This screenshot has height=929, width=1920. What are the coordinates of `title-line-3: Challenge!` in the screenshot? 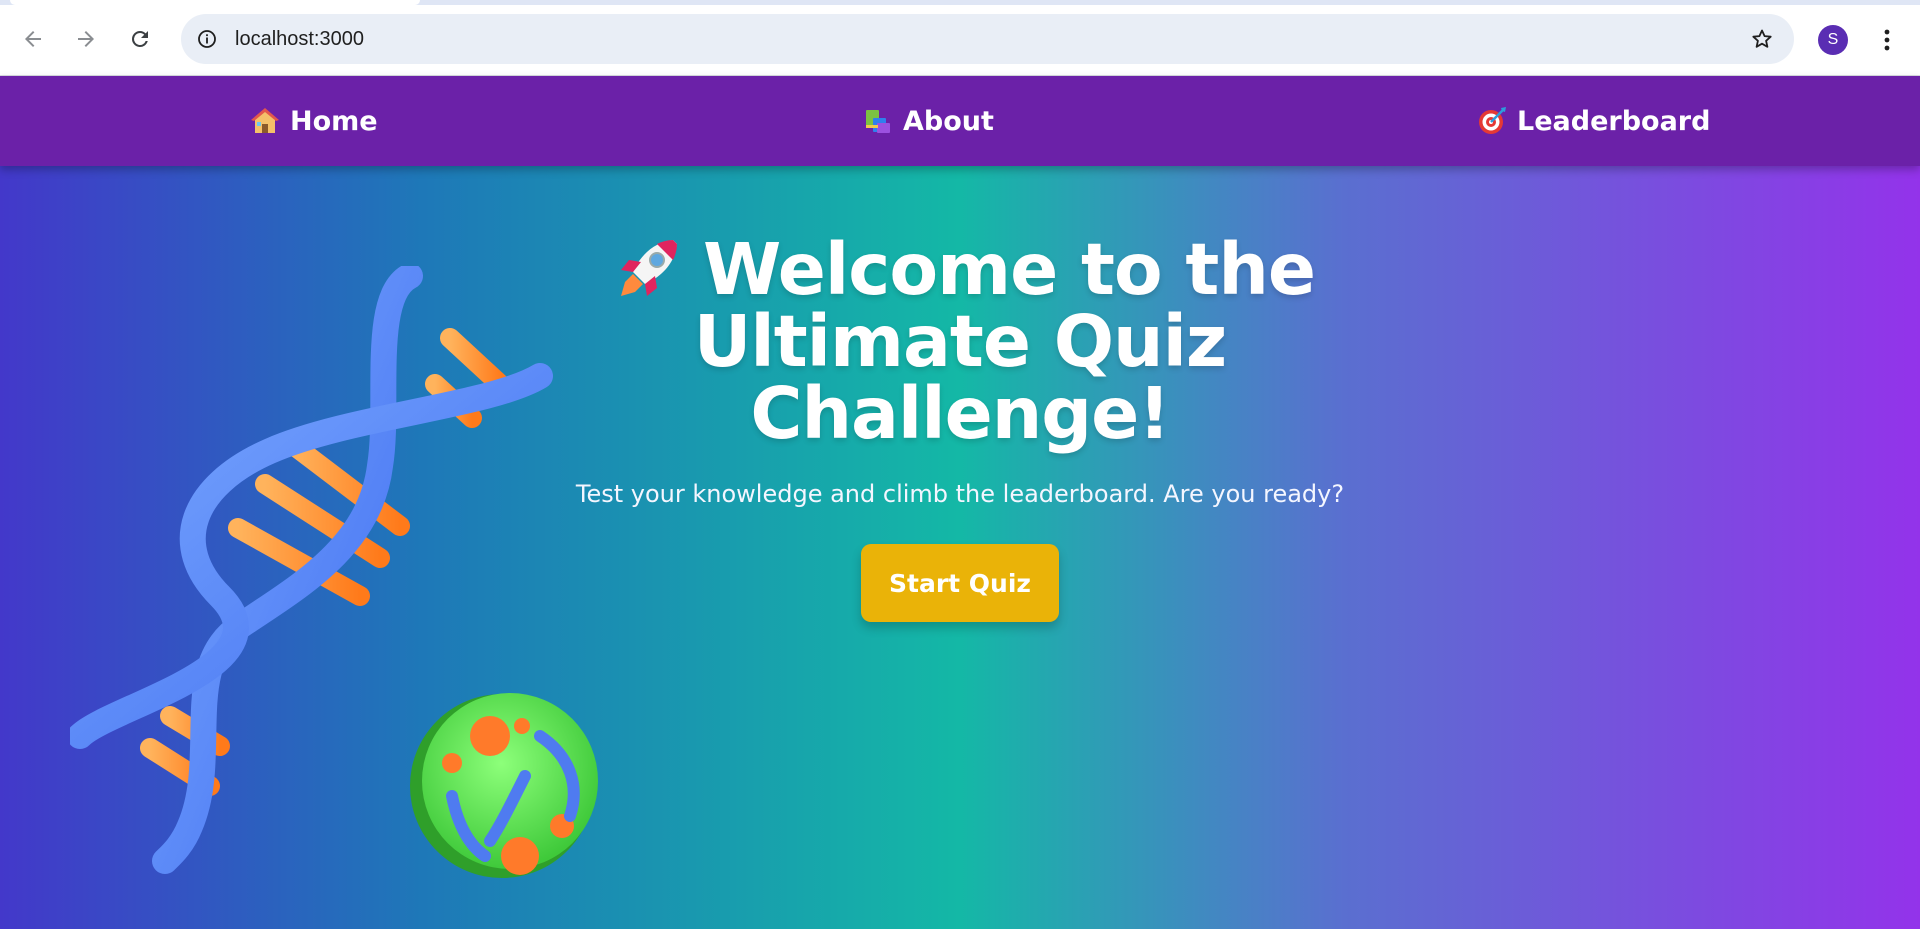 It's located at (960, 413).